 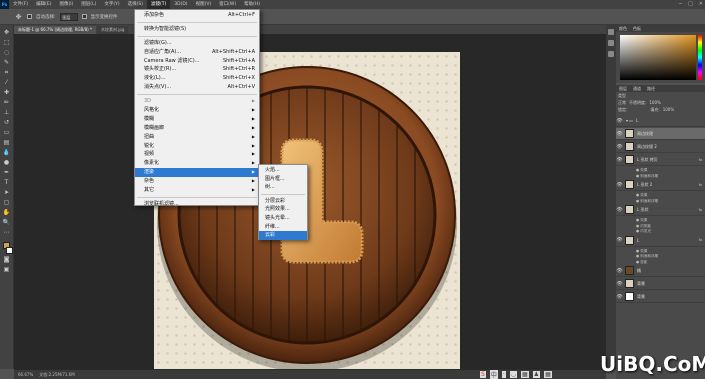 What do you see at coordinates (483, 374) in the screenshot?
I see `tray-icon: S` at bounding box center [483, 374].